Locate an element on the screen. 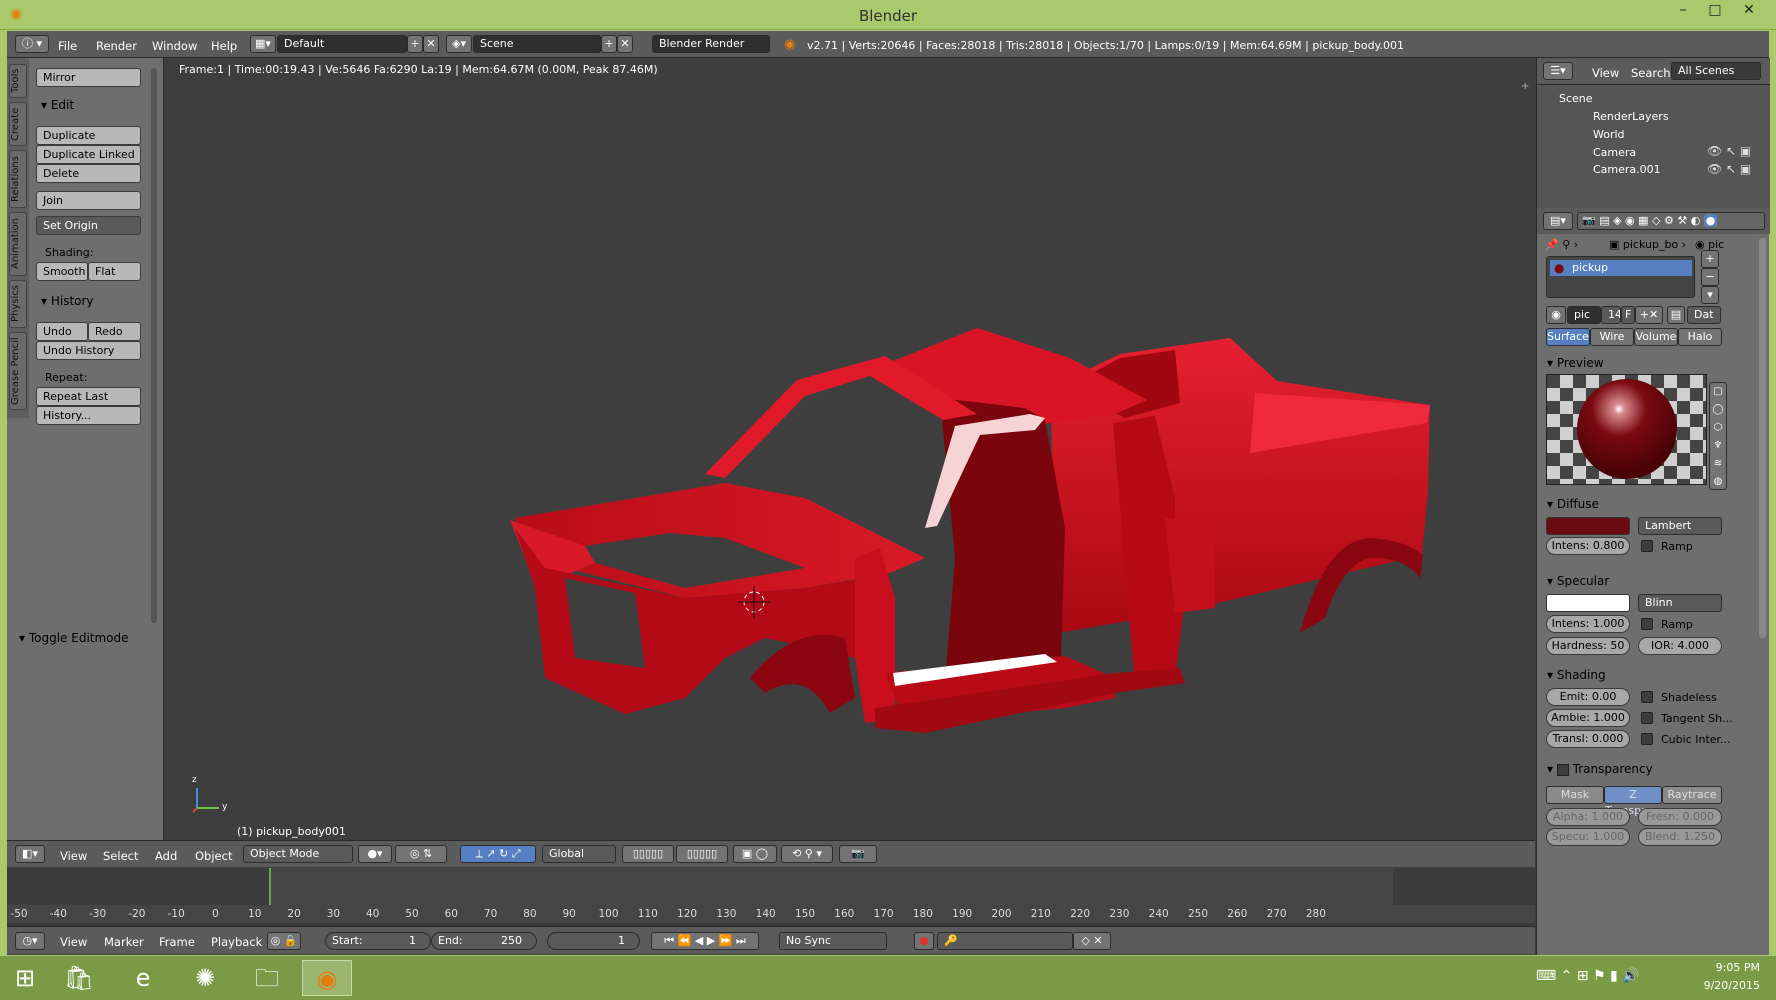  delete-button: Delete is located at coordinates (88, 173).